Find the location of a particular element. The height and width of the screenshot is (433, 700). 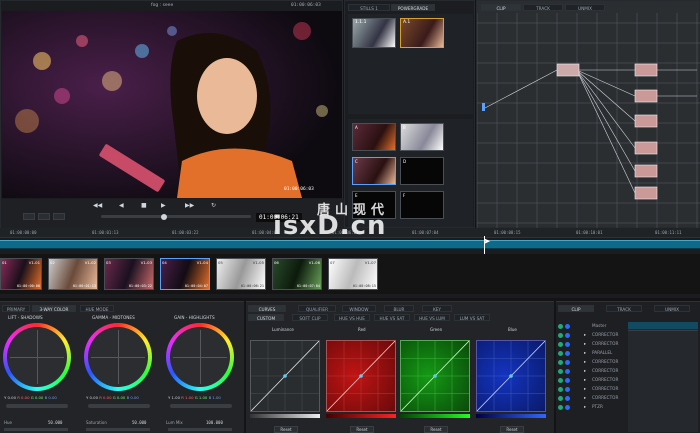

master-slider-gamma is located at coordinates (119, 406).